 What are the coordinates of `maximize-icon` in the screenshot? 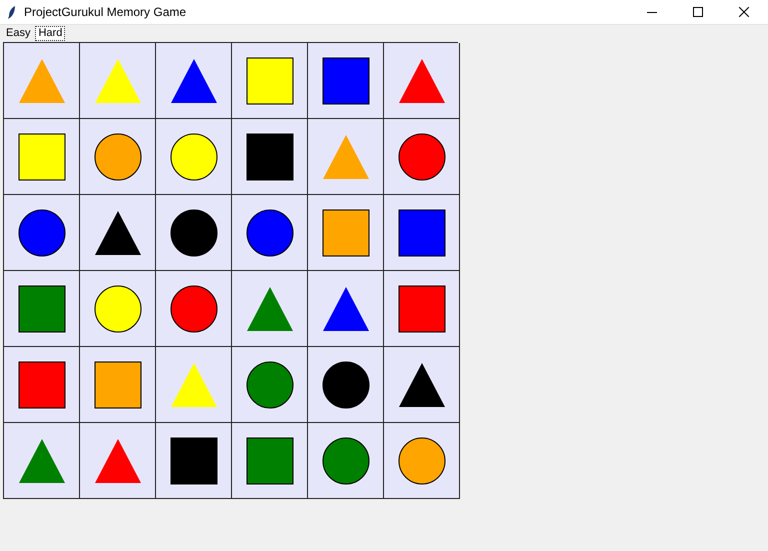 It's located at (698, 12).